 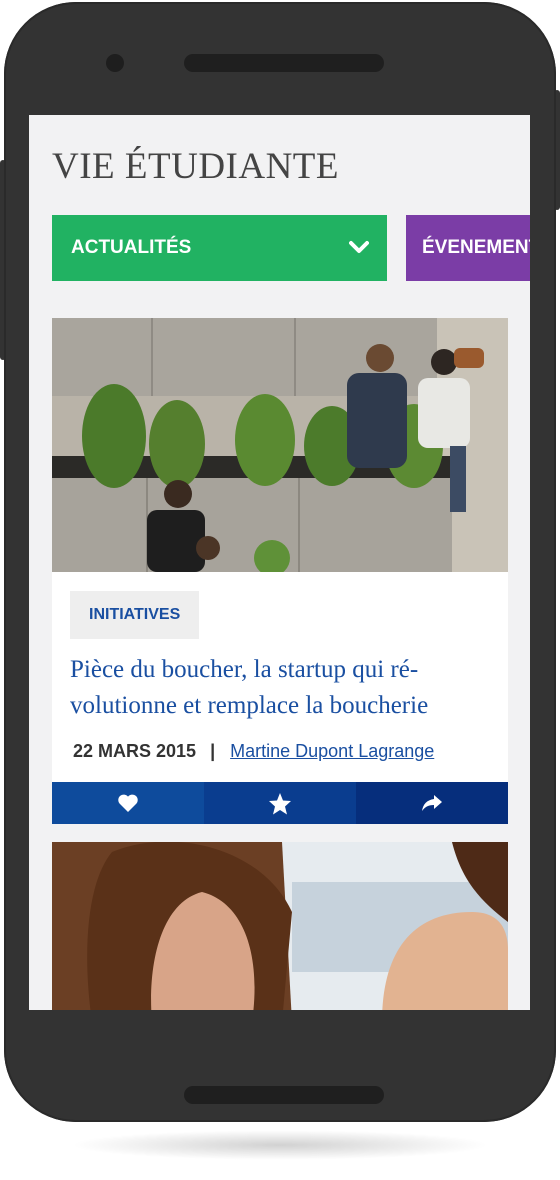 I want to click on share-button, so click(x=432, y=803).